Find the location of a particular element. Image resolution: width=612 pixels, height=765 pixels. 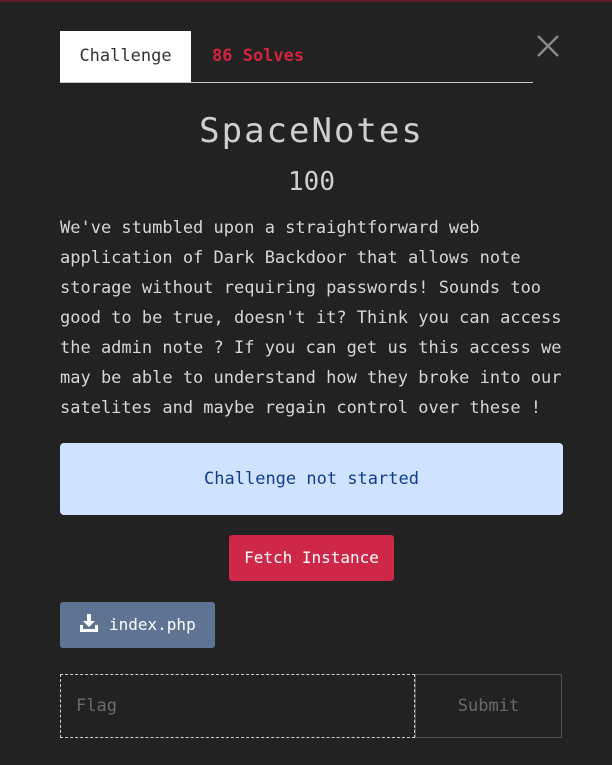

instance-status-alert: Challenge not started is located at coordinates (311, 479).